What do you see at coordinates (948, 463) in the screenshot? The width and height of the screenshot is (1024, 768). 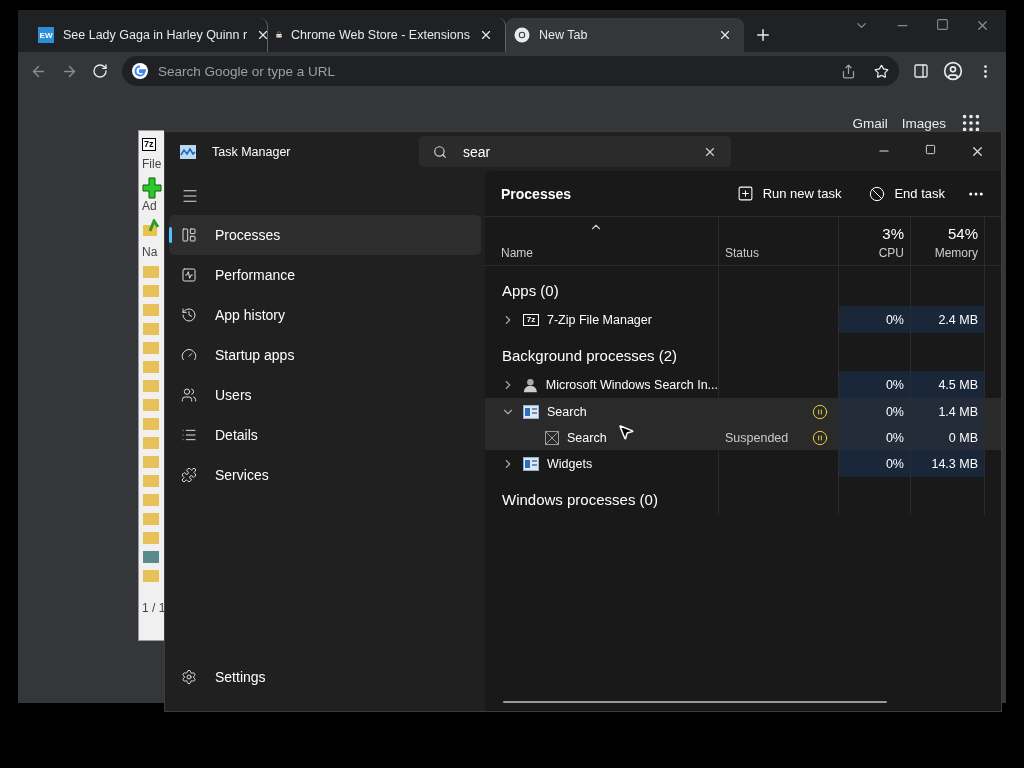 I see `memory-cell: 14.3 MB` at bounding box center [948, 463].